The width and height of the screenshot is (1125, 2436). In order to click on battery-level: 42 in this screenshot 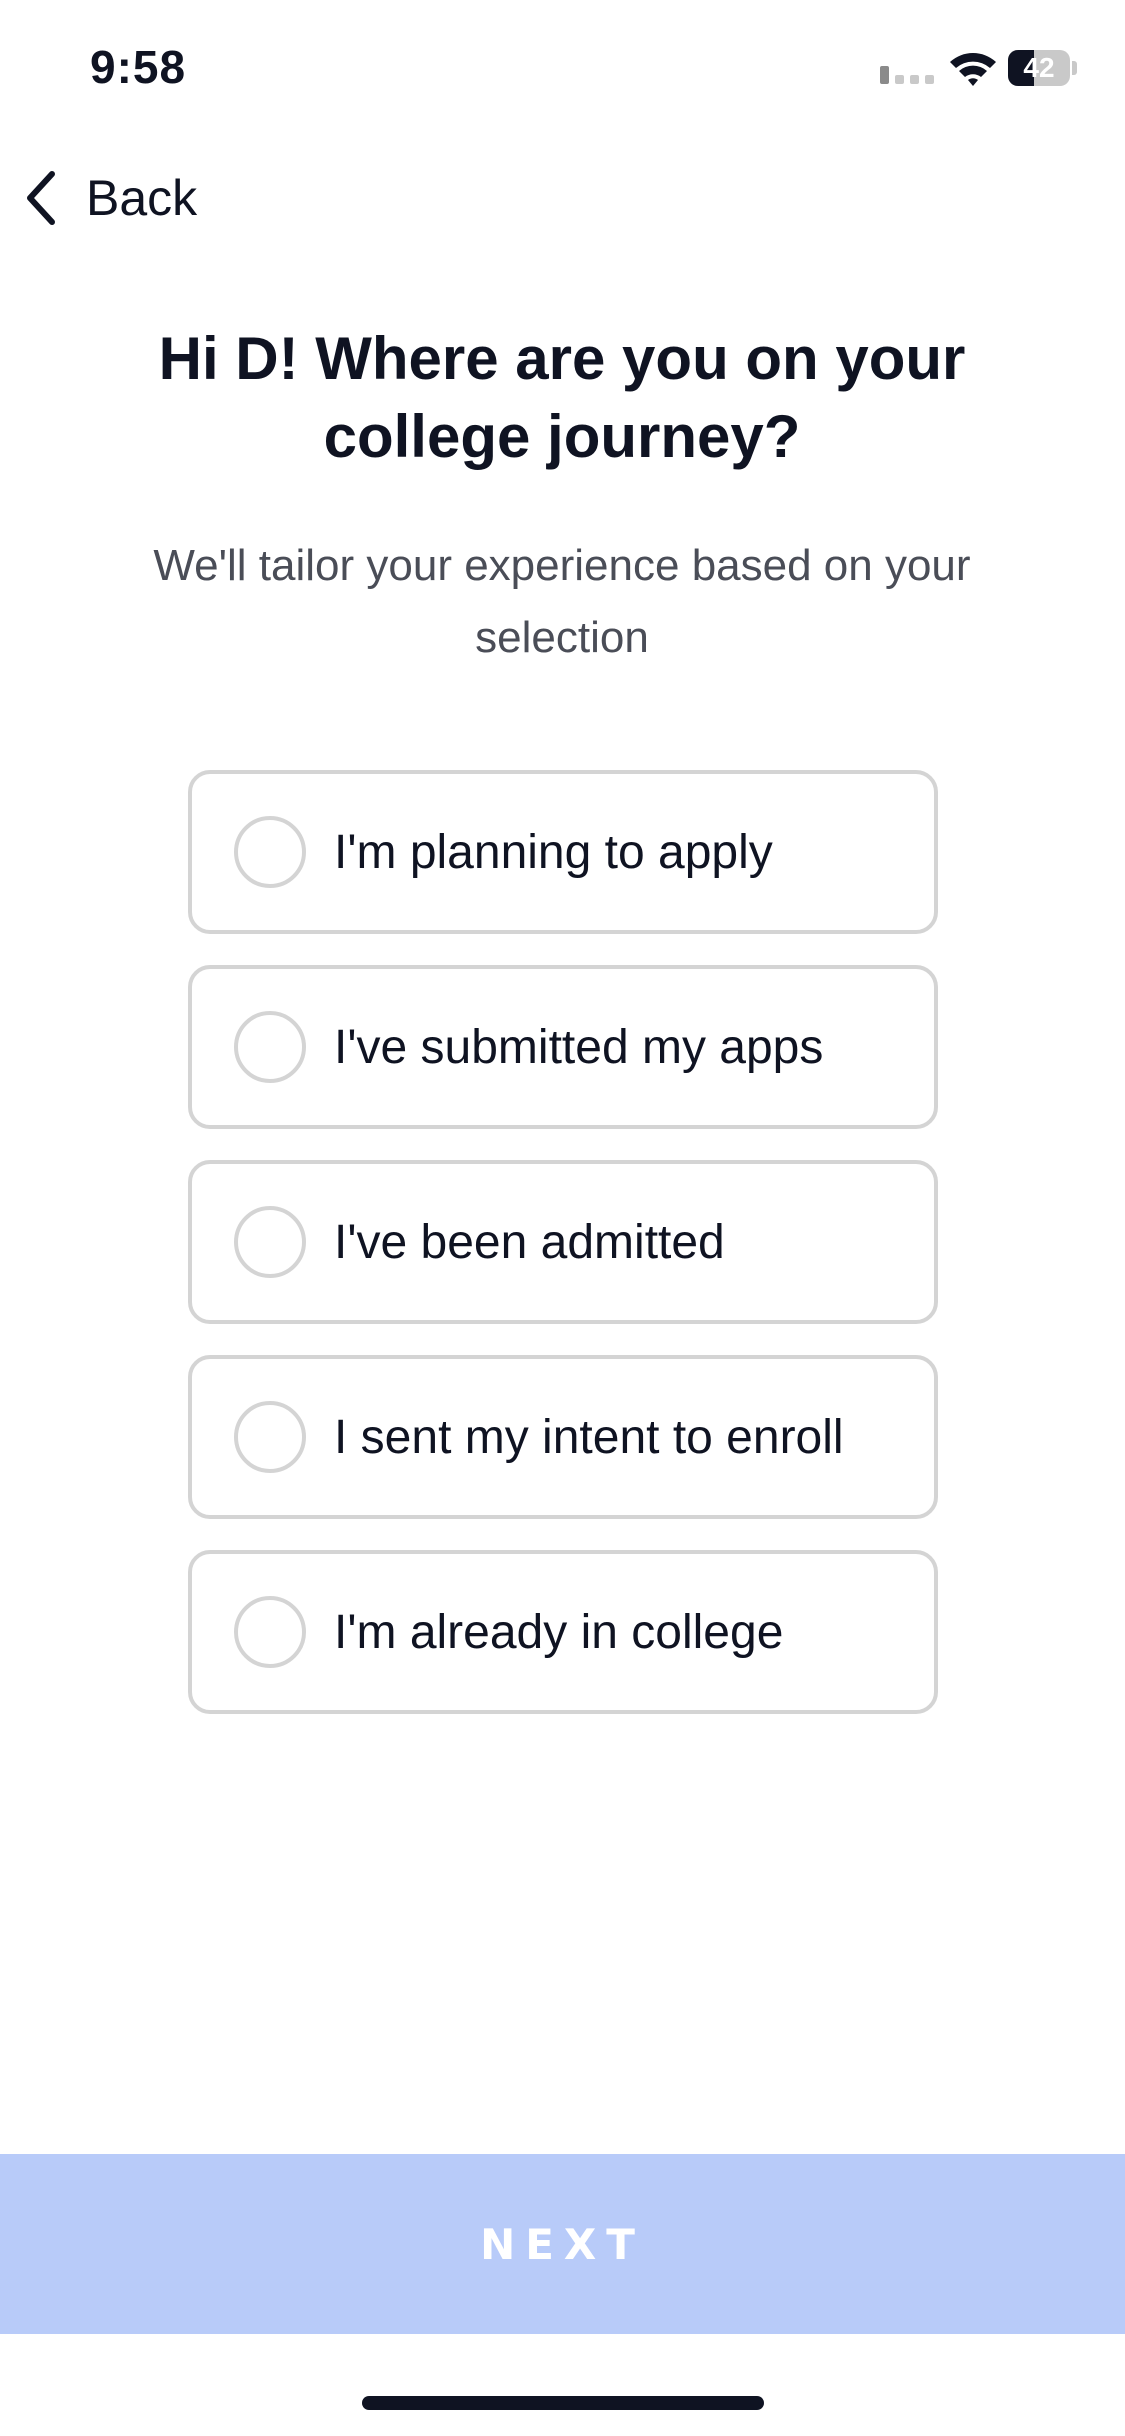, I will do `click(1039, 67)`.